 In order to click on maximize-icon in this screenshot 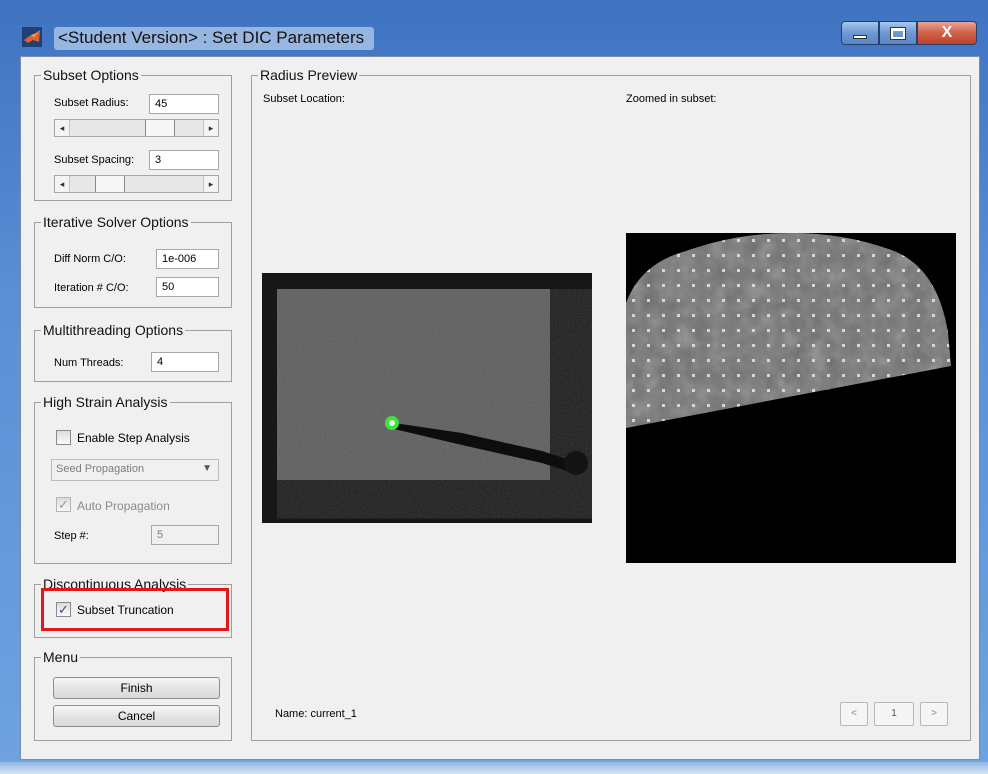, I will do `click(898, 33)`.